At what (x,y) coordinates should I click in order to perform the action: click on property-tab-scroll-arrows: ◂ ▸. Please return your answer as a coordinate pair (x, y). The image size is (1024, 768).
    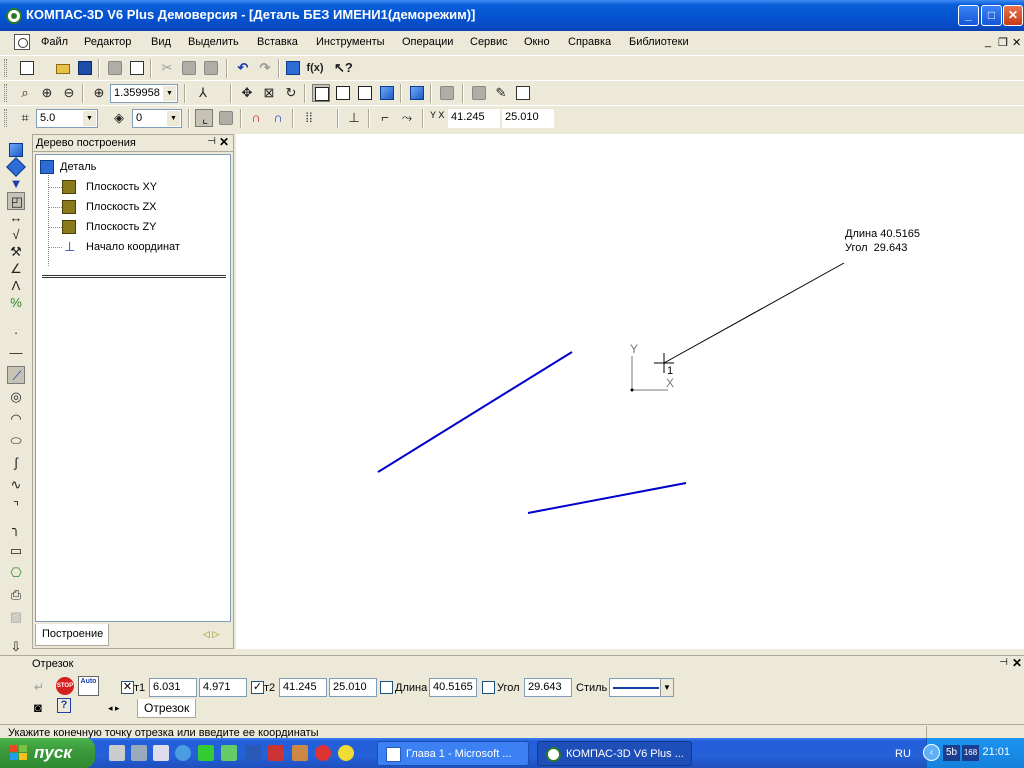
    Looking at the image, I should click on (114, 708).